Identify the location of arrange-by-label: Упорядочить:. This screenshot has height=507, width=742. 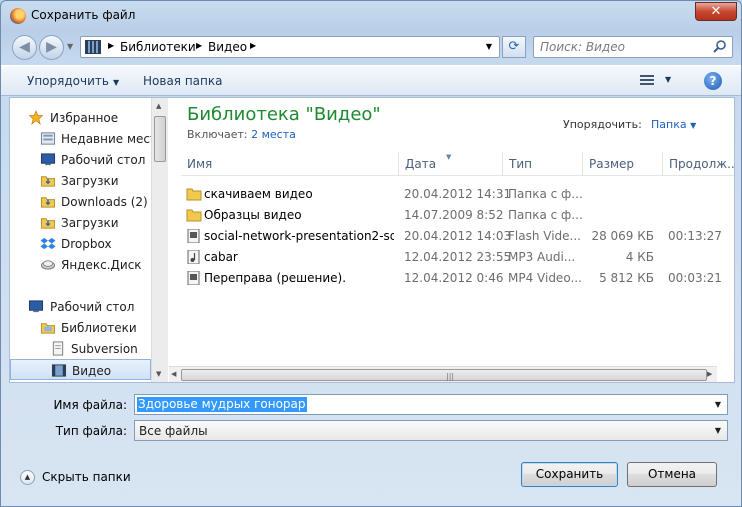
(602, 124).